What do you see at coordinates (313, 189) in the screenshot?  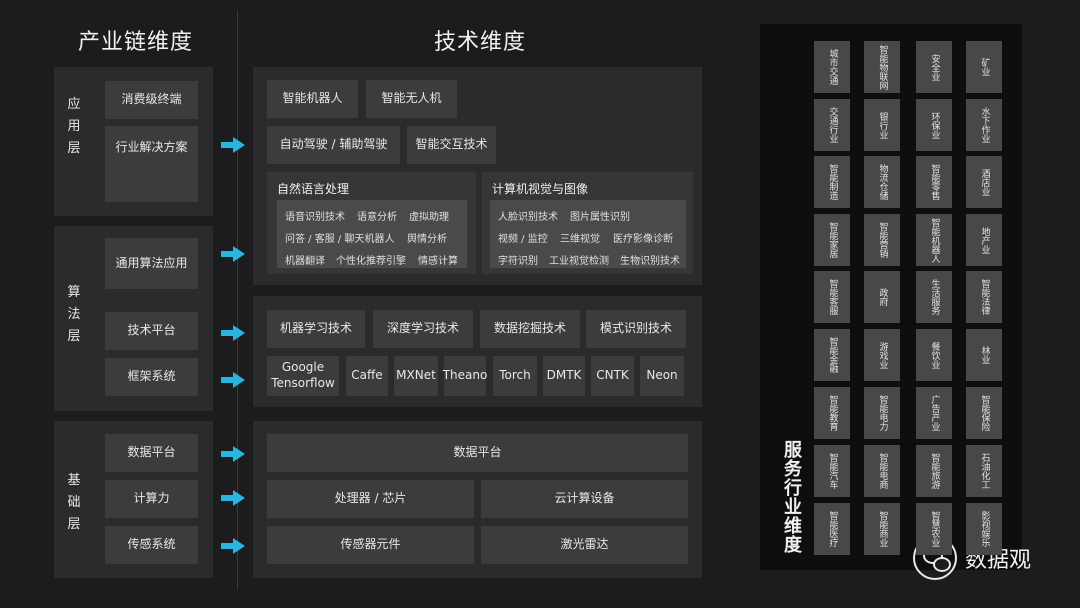 I see `nlp-title: 自然语言处理` at bounding box center [313, 189].